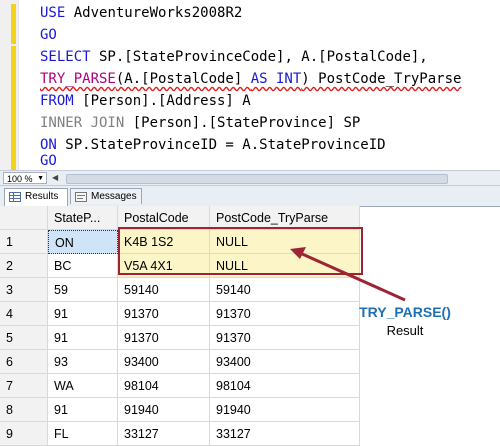 This screenshot has height=446, width=500. What do you see at coordinates (405, 330) in the screenshot?
I see `callout-subtitle: Result` at bounding box center [405, 330].